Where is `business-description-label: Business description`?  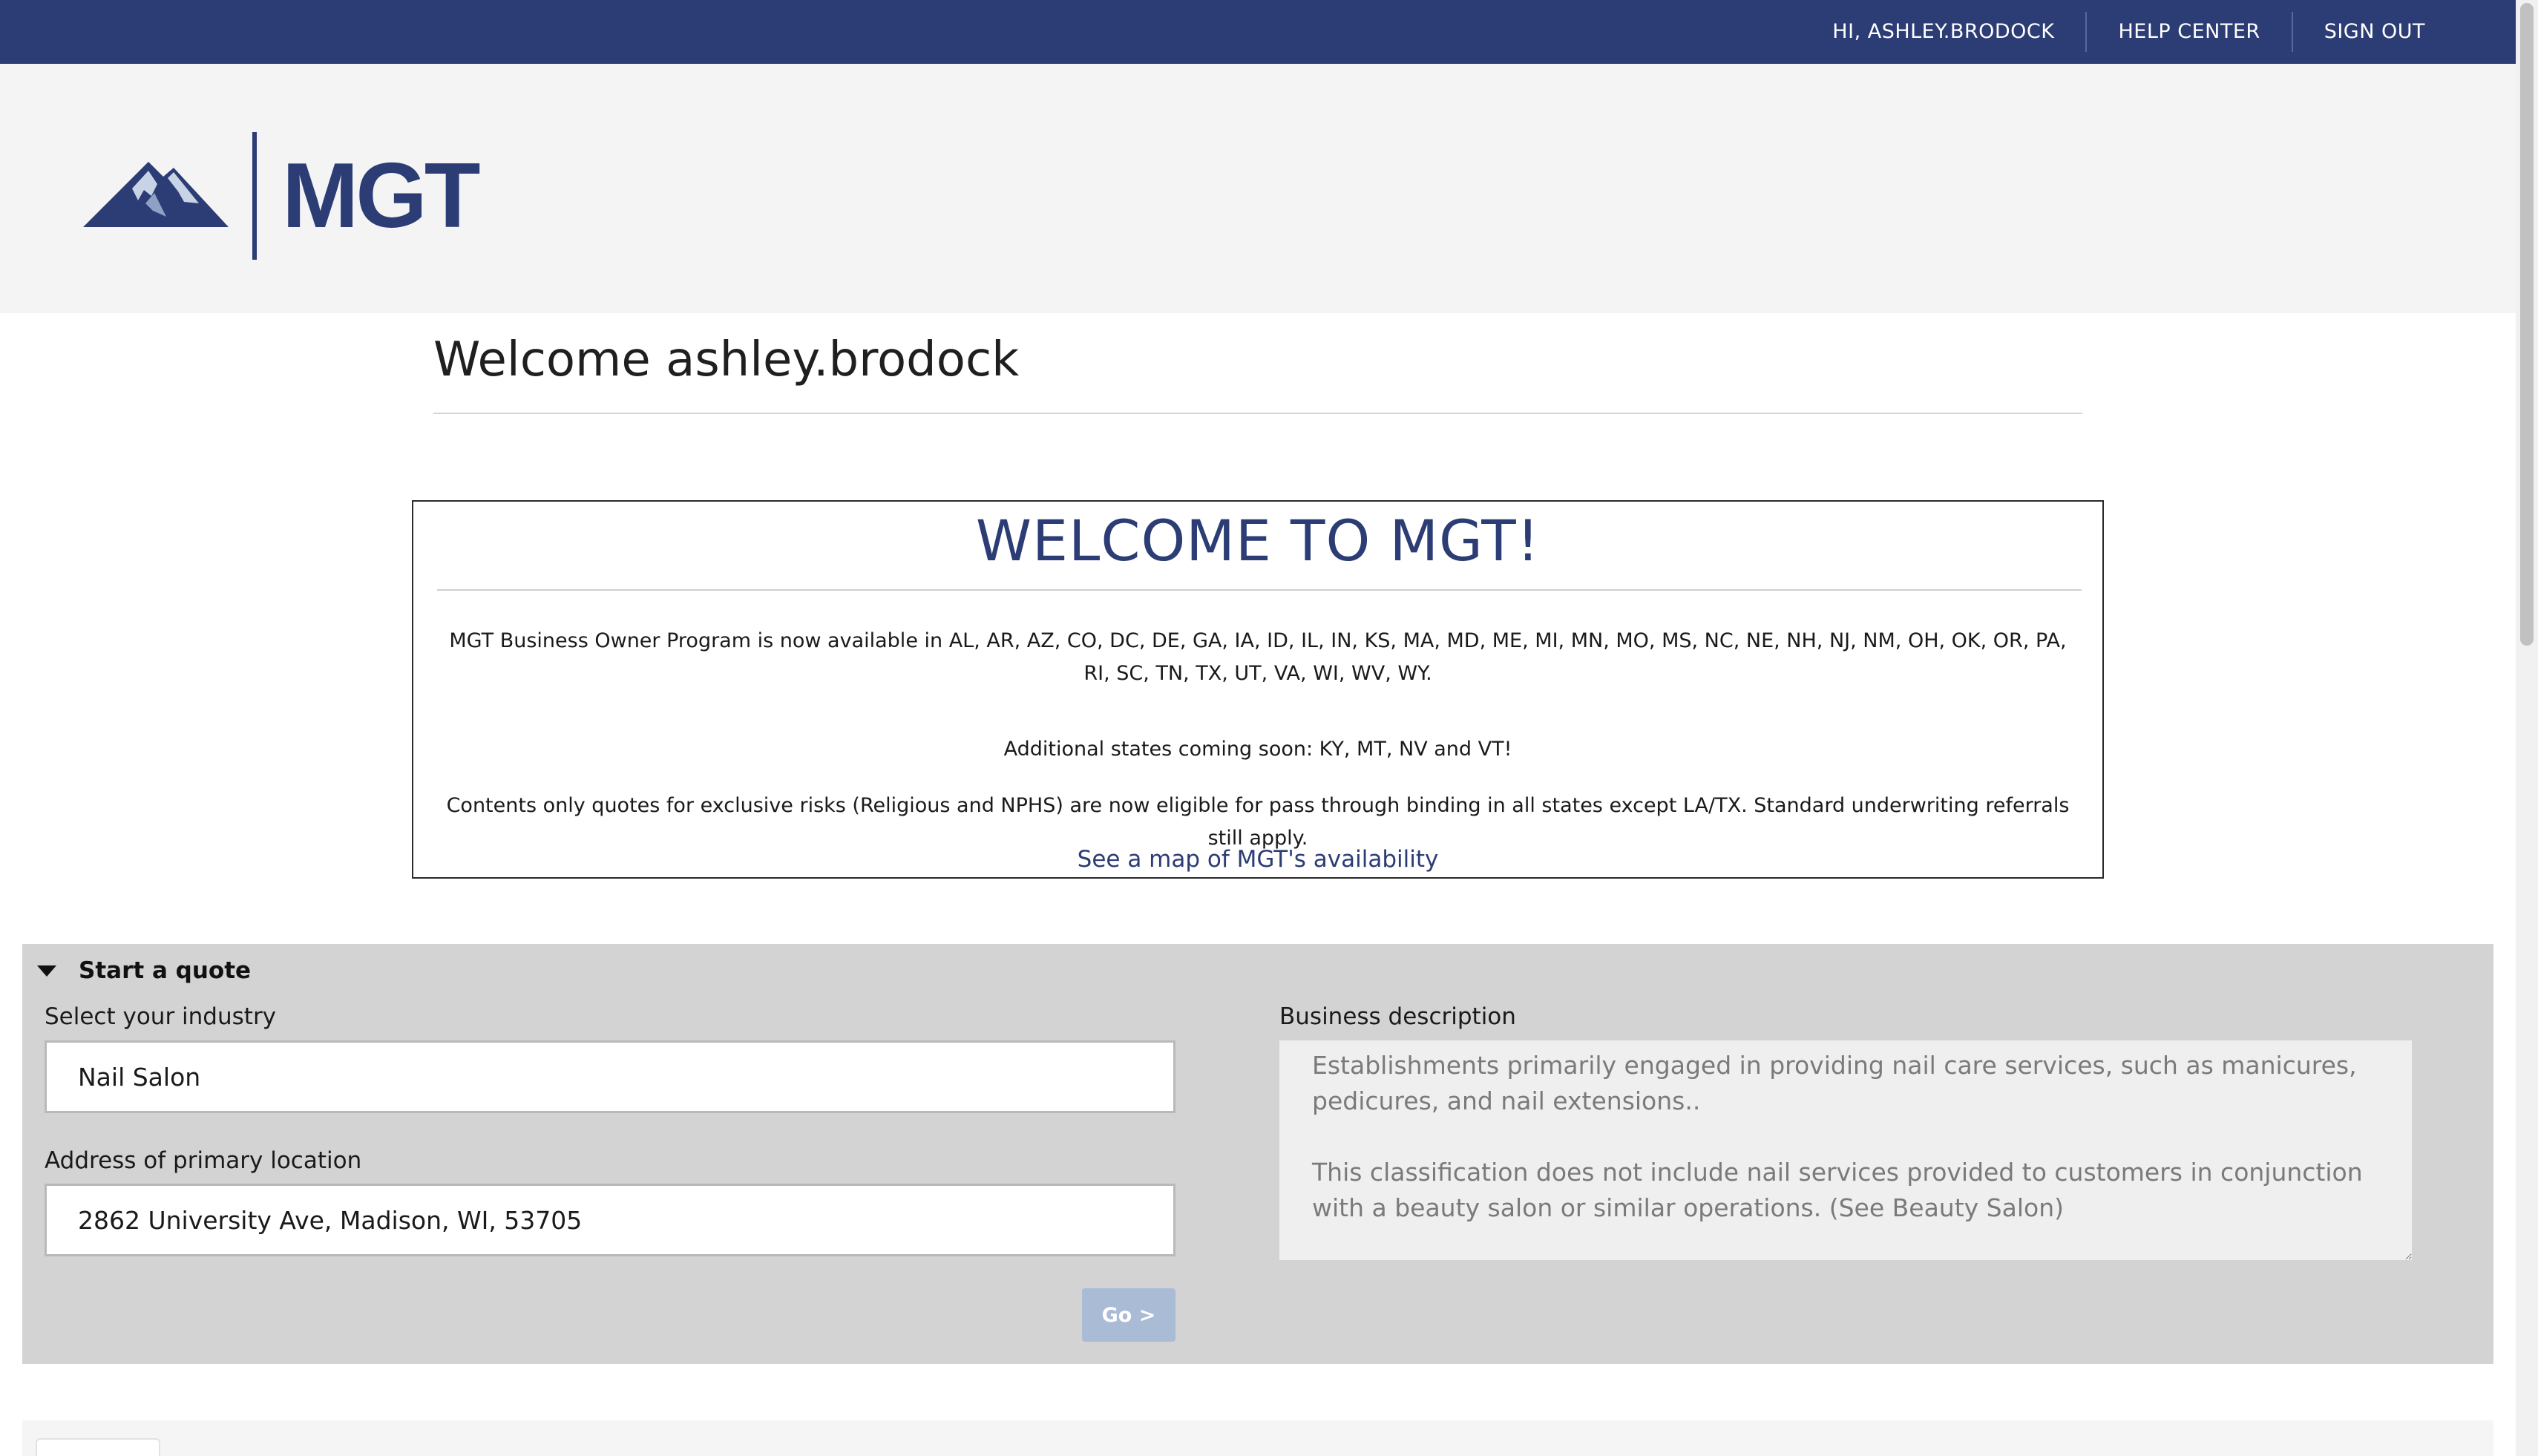
business-description-label: Business description is located at coordinates (1397, 1017).